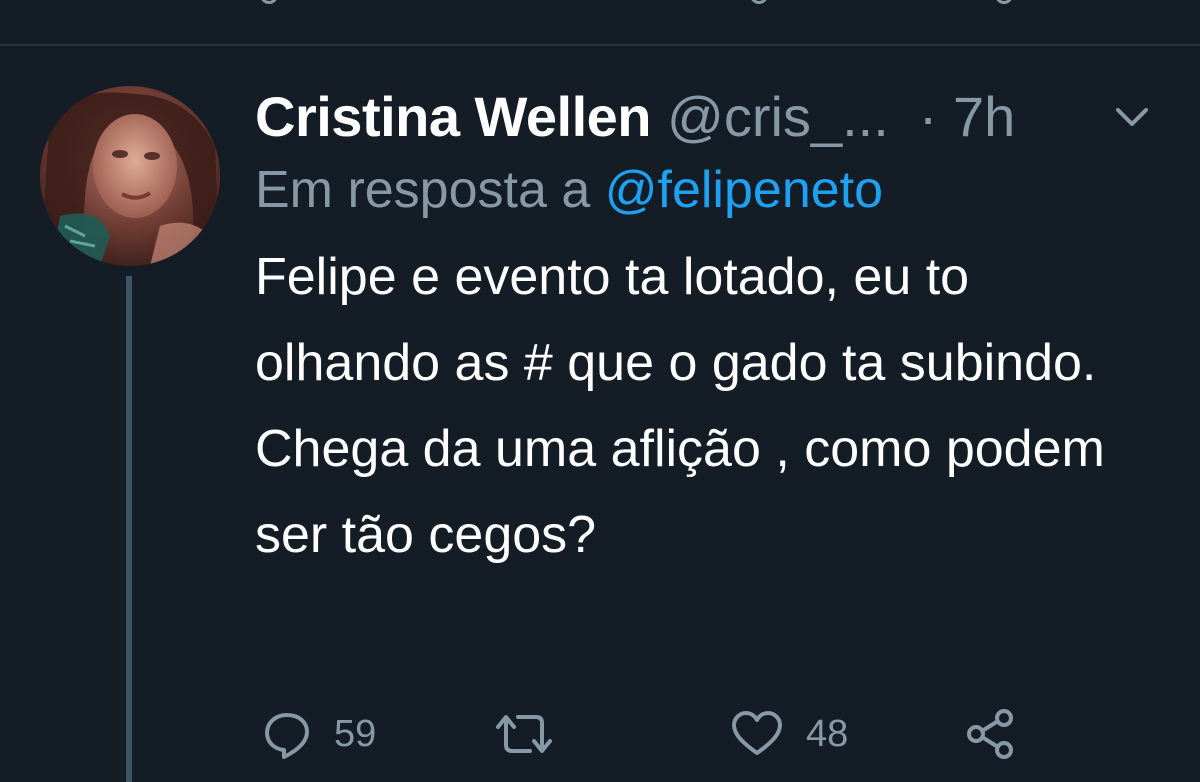 This screenshot has height=782, width=1200. I want to click on reply-button: 59, so click(319, 734).